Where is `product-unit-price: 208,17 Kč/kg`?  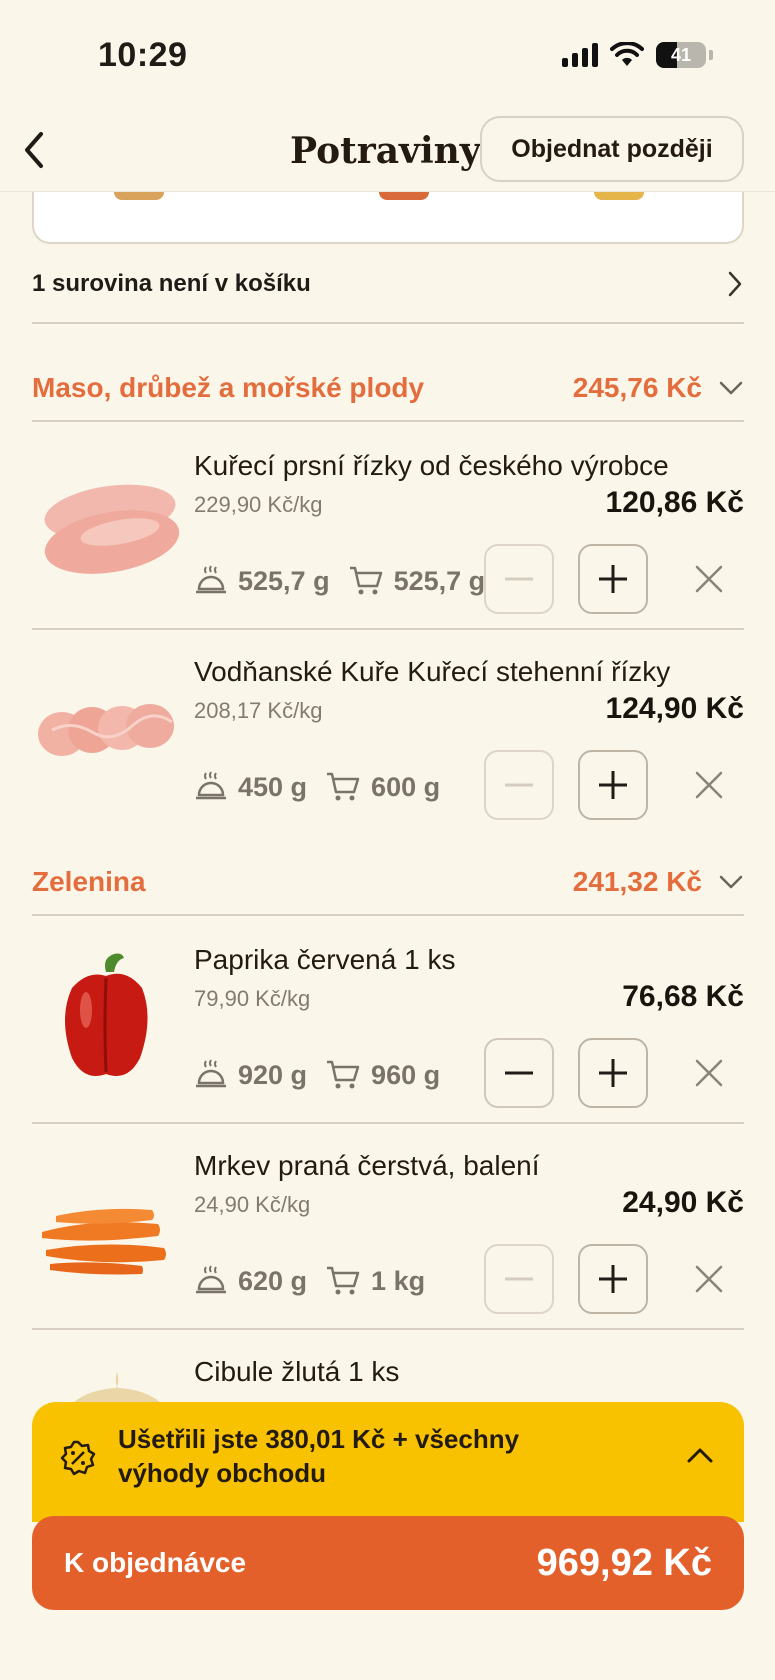 product-unit-price: 208,17 Kč/kg is located at coordinates (258, 710).